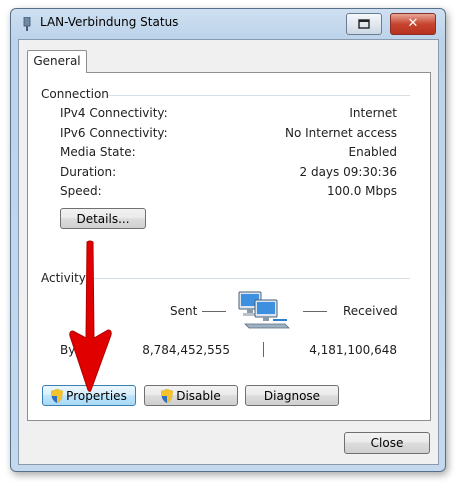 The height and width of the screenshot is (488, 459). Describe the element at coordinates (373, 113) in the screenshot. I see `ipv4-value: Internet` at that location.